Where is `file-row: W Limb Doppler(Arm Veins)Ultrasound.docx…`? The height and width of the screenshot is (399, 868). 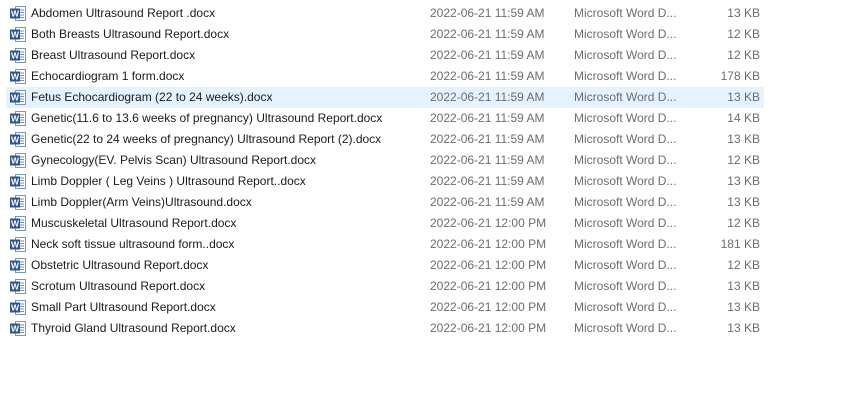
file-row: W Limb Doppler(Arm Veins)Ultrasound.docx… is located at coordinates (385, 202).